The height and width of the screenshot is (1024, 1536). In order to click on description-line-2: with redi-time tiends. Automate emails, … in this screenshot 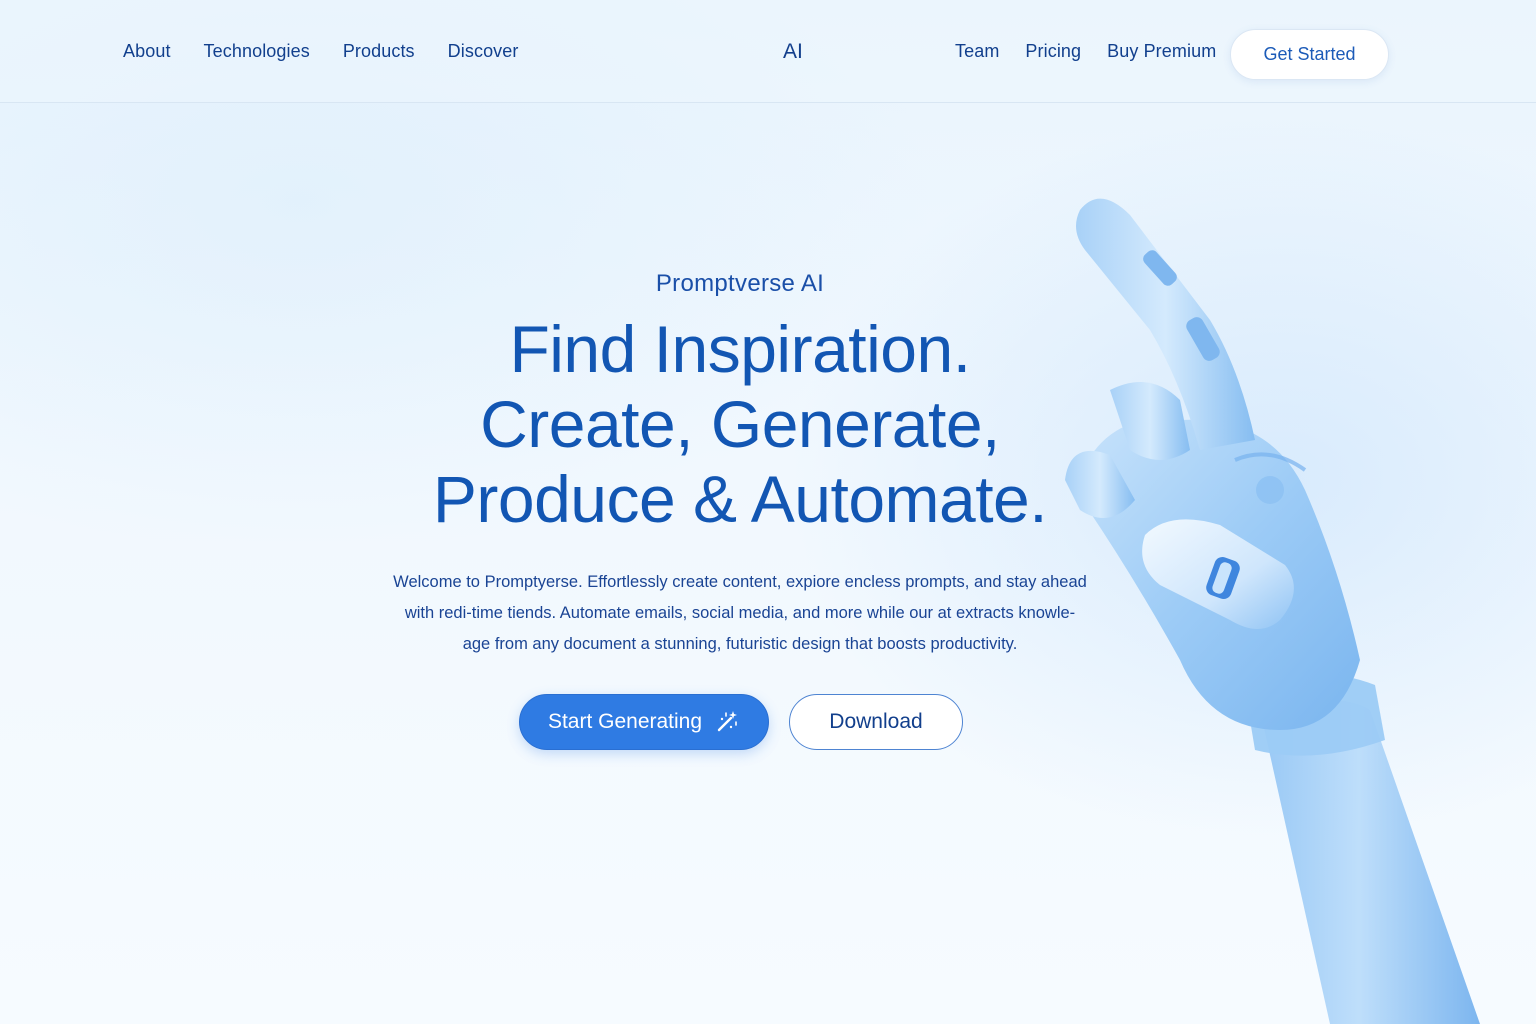, I will do `click(740, 613)`.